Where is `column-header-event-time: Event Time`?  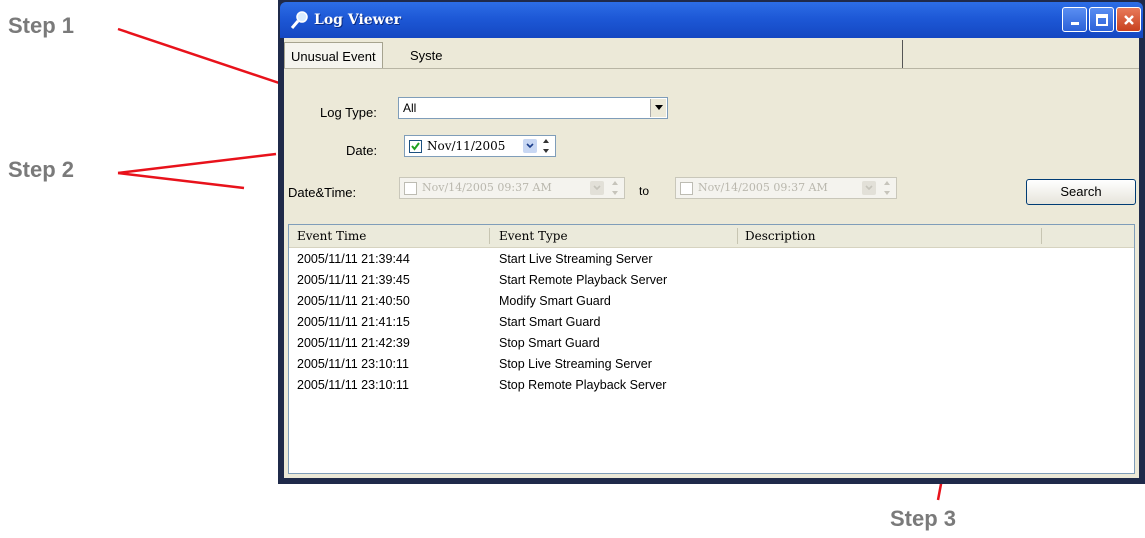 column-header-event-time: Event Time is located at coordinates (331, 236).